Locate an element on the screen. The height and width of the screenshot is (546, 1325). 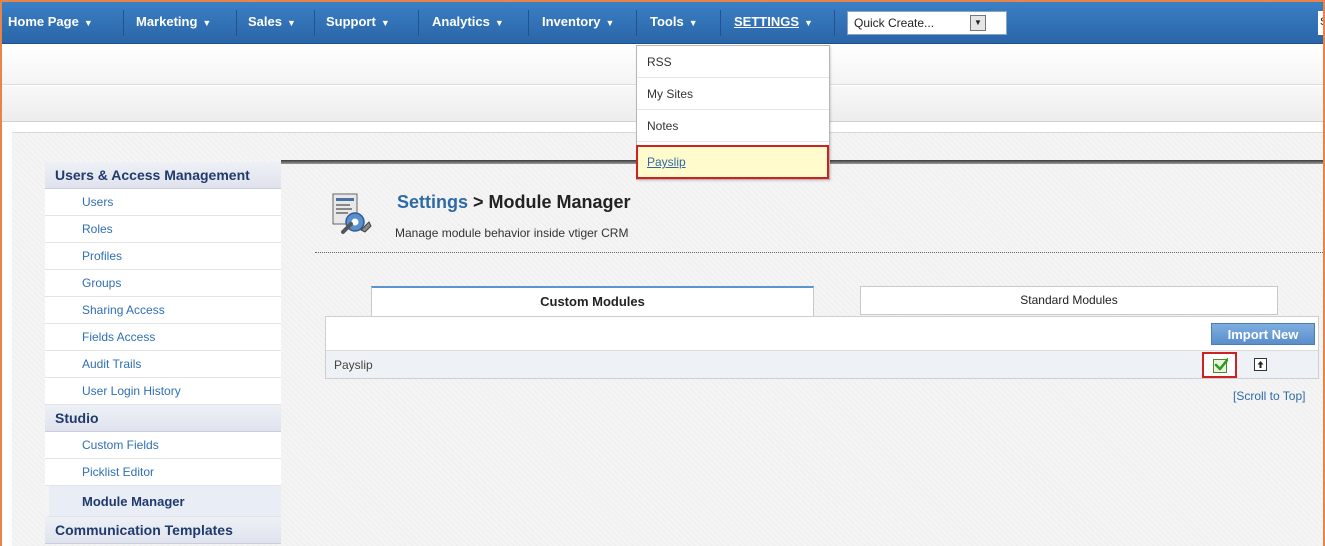
module-enable-highlight is located at coordinates (1219, 365).